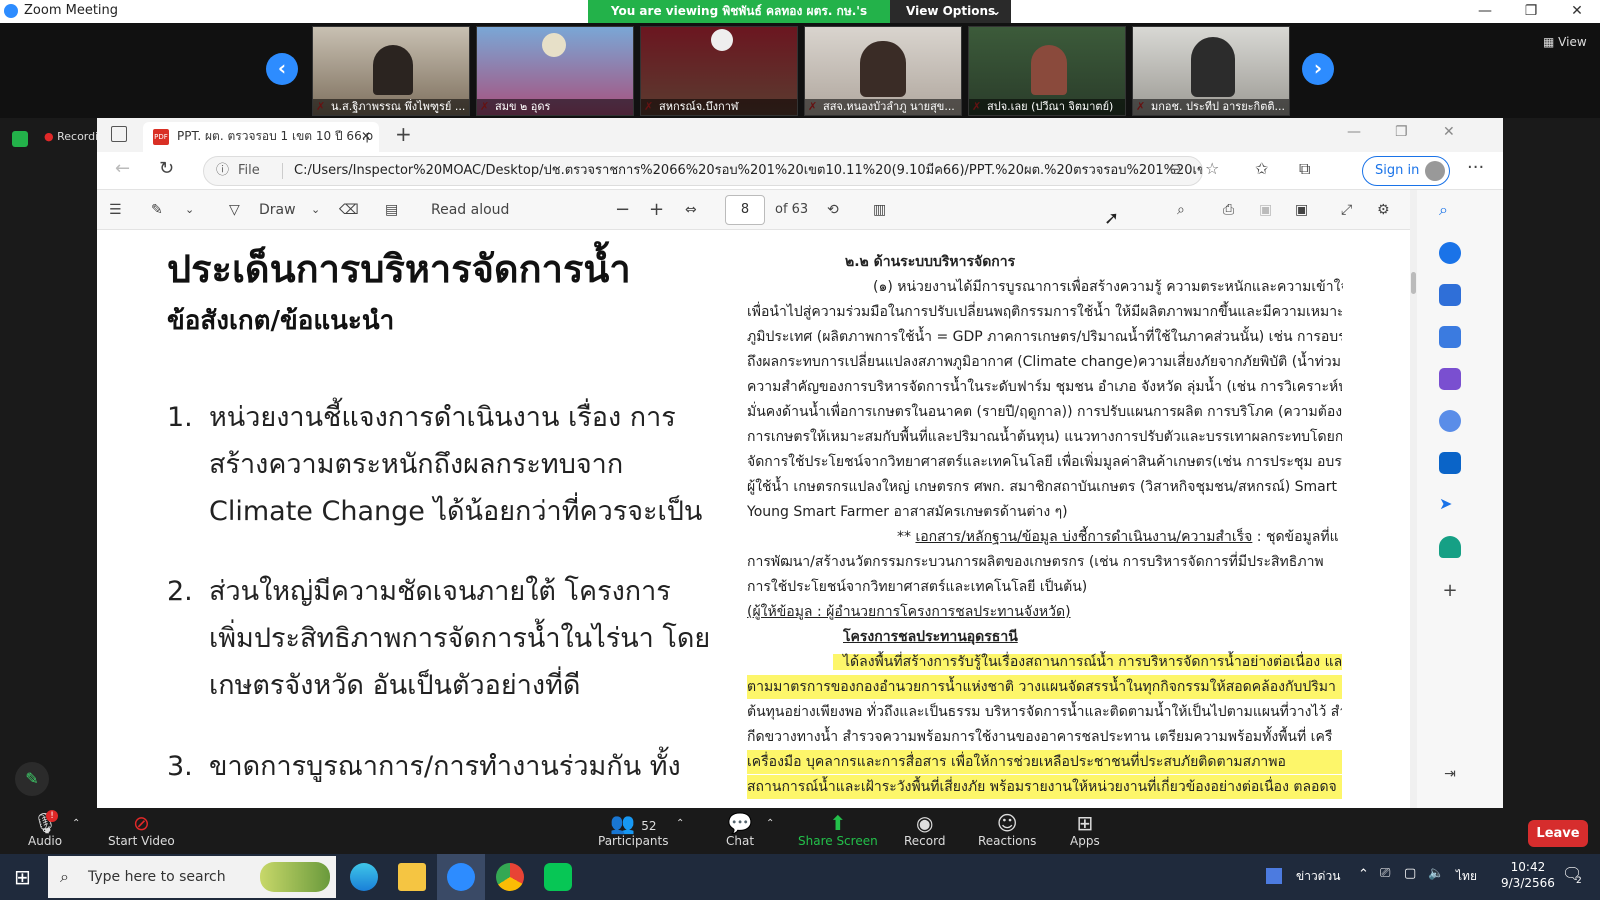 This screenshot has height=900, width=1600. What do you see at coordinates (76, 823) in the screenshot?
I see `audio-options-icon: ⌃` at bounding box center [76, 823].